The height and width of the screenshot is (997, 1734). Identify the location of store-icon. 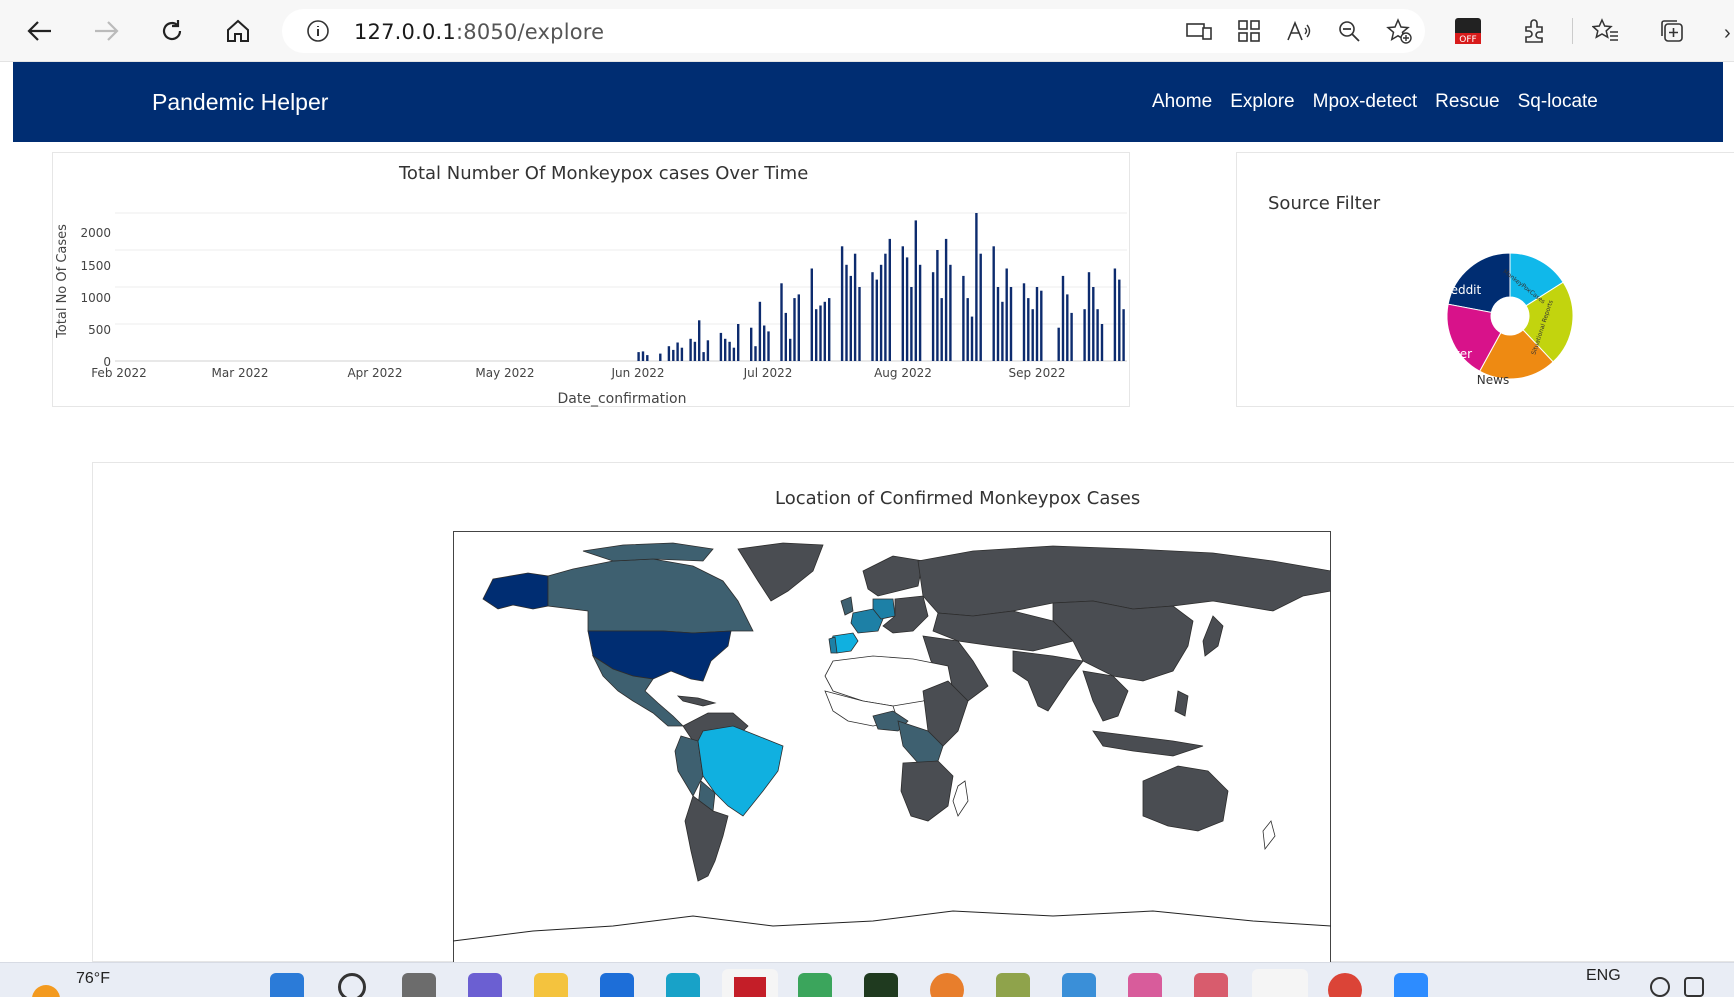
(617, 985).